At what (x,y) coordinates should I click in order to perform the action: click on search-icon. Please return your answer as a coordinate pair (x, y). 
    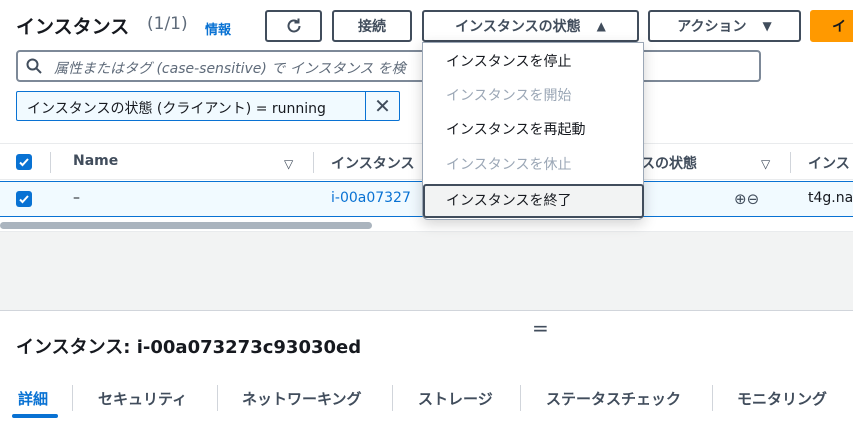
    Looking at the image, I should click on (34, 66).